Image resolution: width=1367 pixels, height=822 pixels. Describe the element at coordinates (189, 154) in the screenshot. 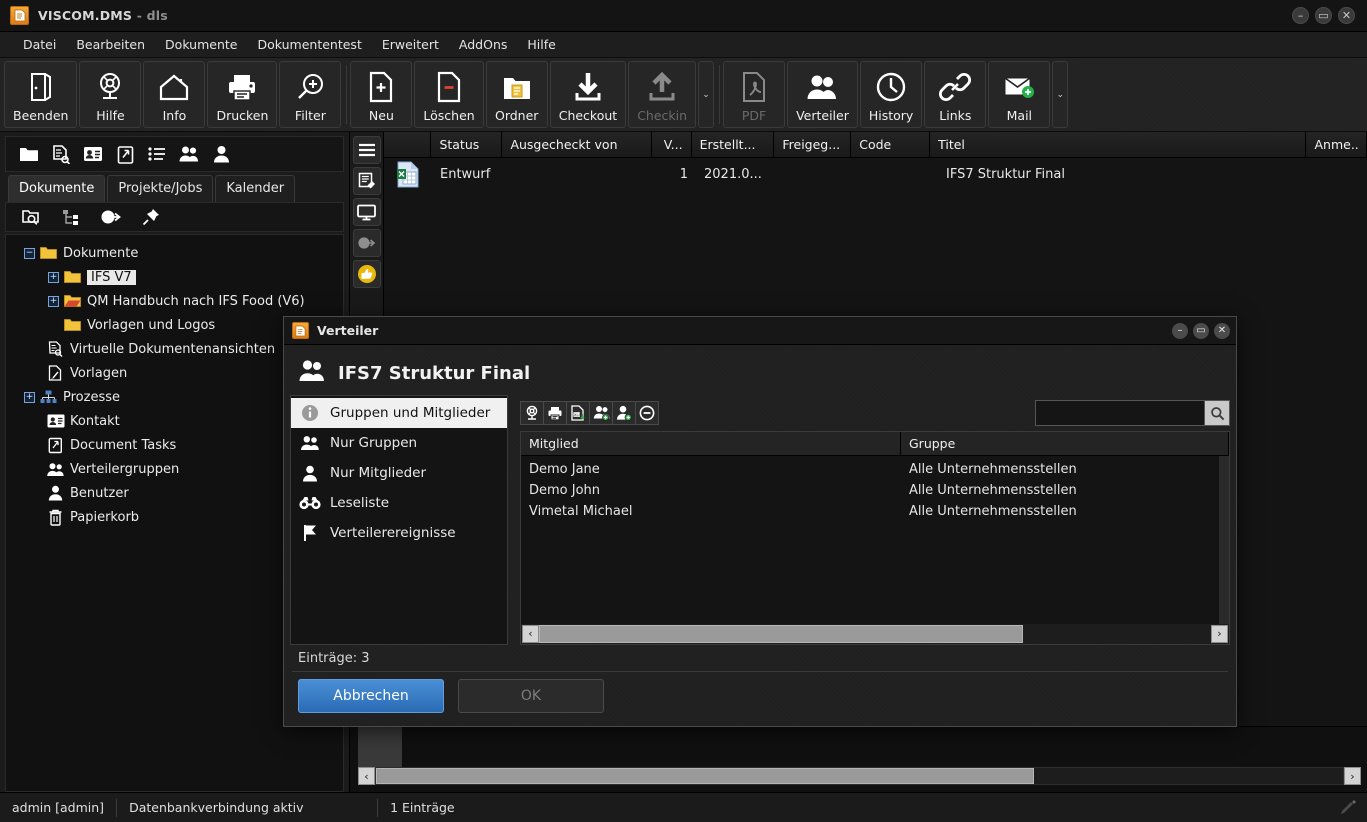

I see `users-icon` at that location.